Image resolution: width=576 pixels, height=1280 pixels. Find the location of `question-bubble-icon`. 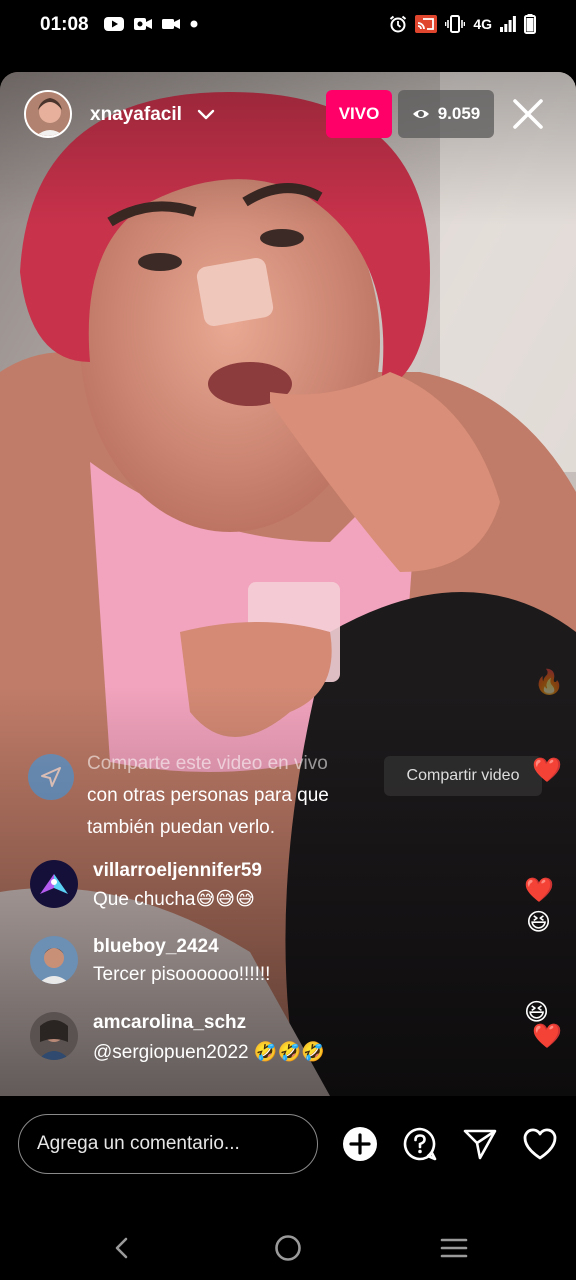

question-bubble-icon is located at coordinates (420, 1144).